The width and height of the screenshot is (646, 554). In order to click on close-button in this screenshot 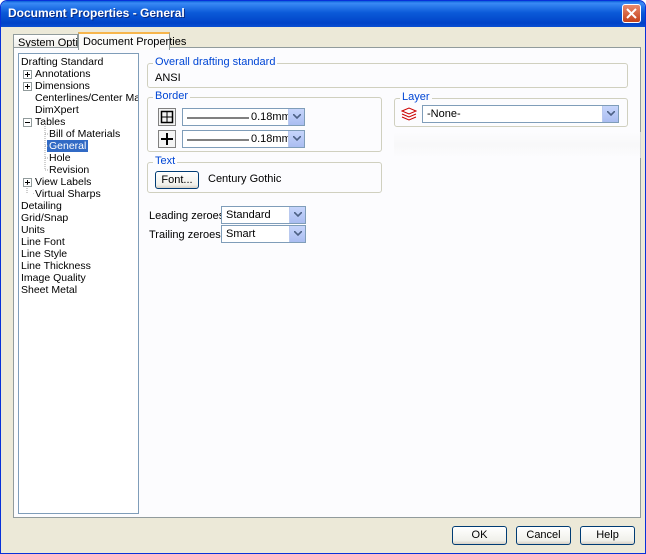, I will do `click(631, 13)`.